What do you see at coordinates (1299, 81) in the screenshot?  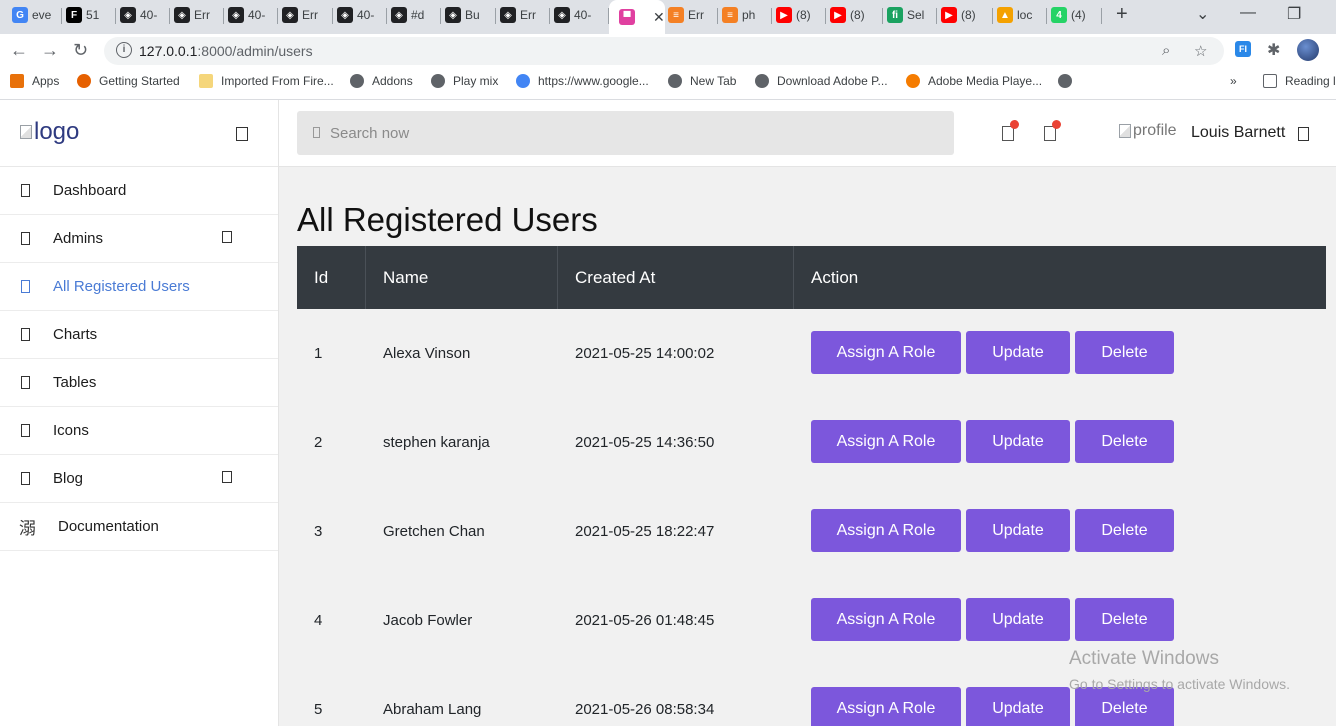 I see `reading-list-button: Reading l` at bounding box center [1299, 81].